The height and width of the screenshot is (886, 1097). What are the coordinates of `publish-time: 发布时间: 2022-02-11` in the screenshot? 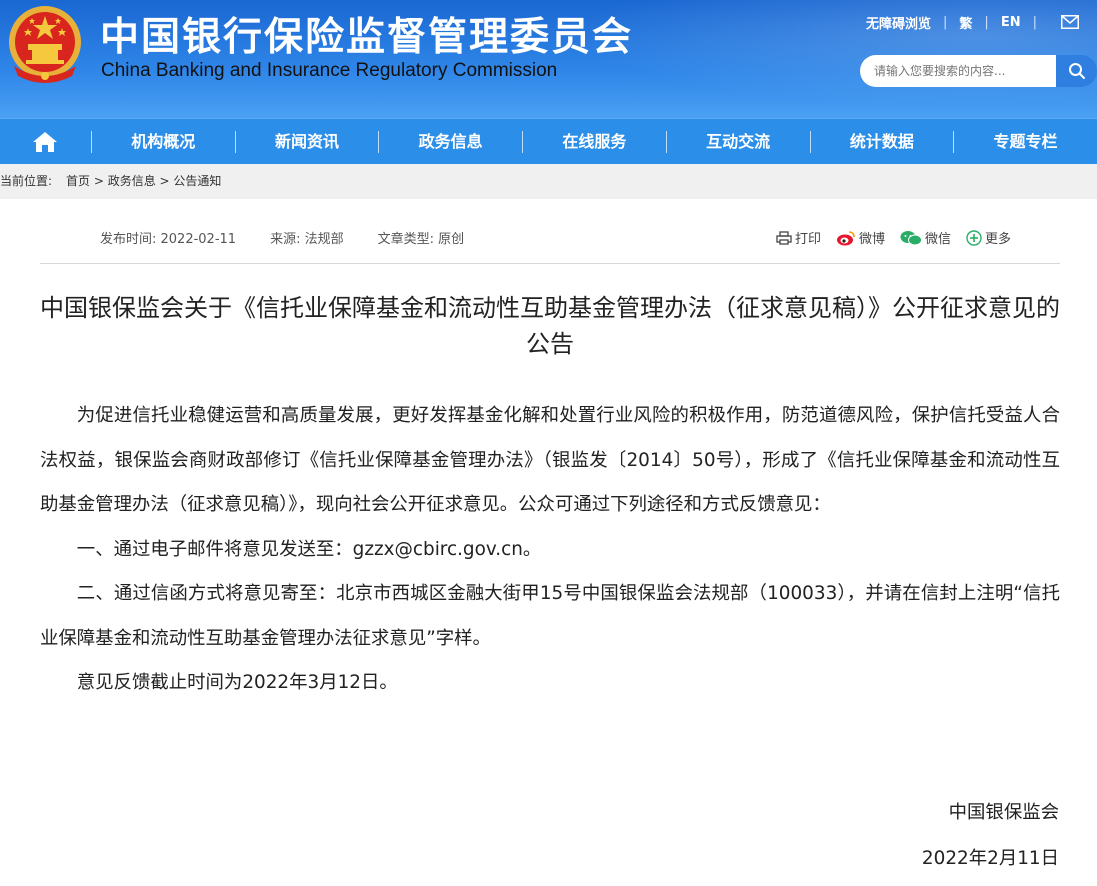 It's located at (168, 239).